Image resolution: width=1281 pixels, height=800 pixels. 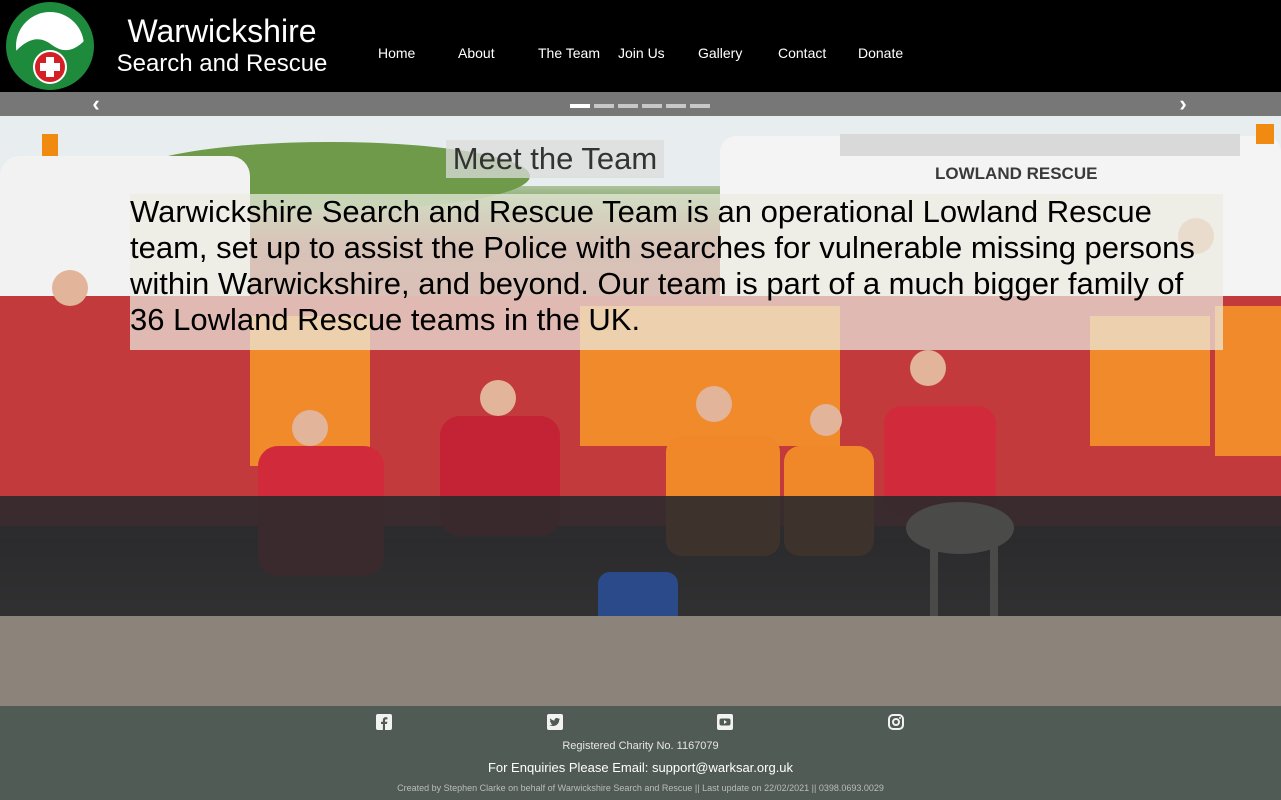 I want to click on facebook-icon, so click(x=384, y=722).